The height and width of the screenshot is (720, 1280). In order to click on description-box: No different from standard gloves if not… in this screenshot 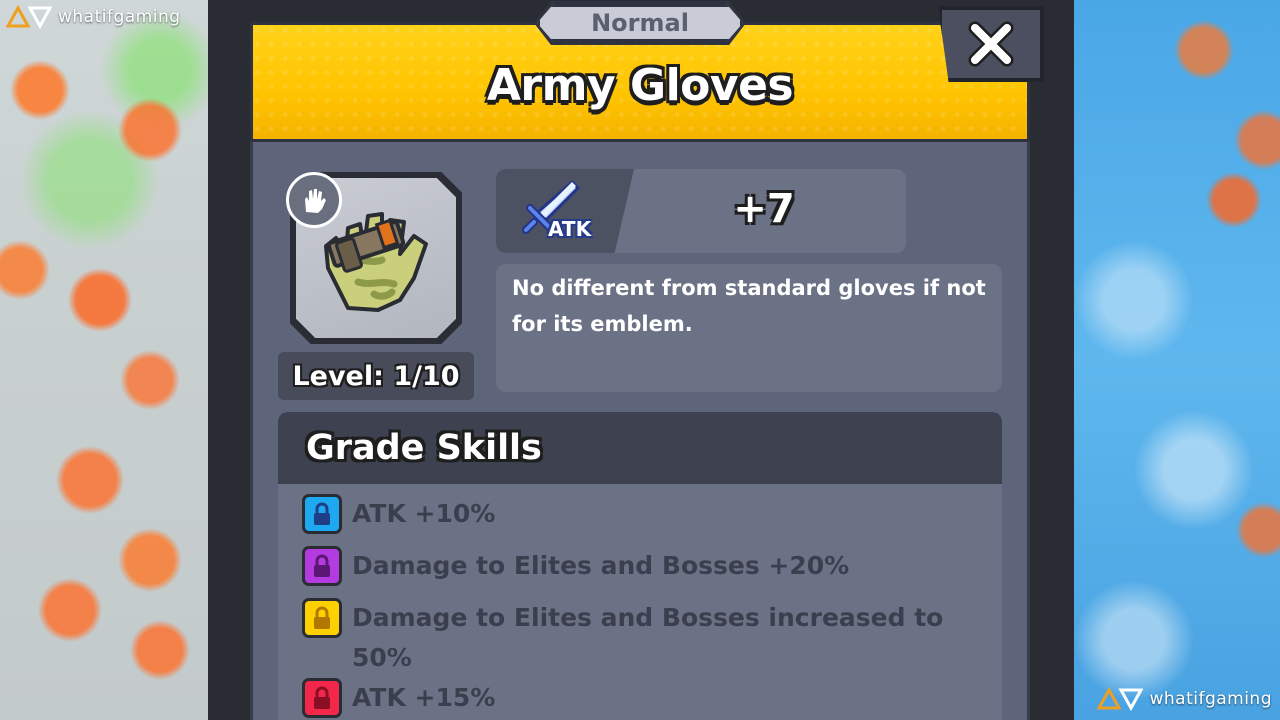, I will do `click(749, 328)`.